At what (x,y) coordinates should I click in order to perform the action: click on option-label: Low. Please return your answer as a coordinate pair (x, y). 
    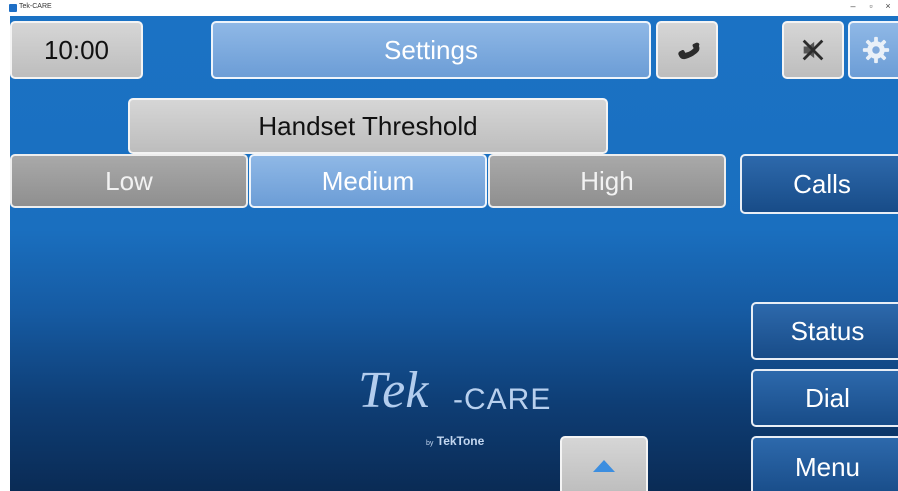
    Looking at the image, I should click on (129, 180).